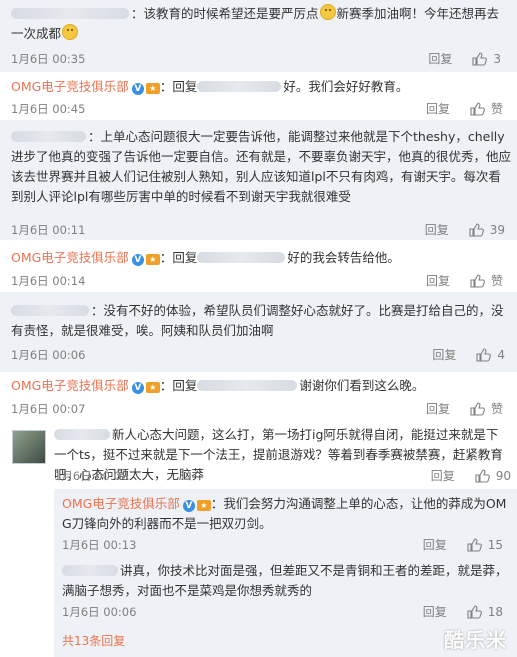 This screenshot has height=657, width=517. Describe the element at coordinates (48, 230) in the screenshot. I see `timestamp: 1月6日 00:11` at that location.